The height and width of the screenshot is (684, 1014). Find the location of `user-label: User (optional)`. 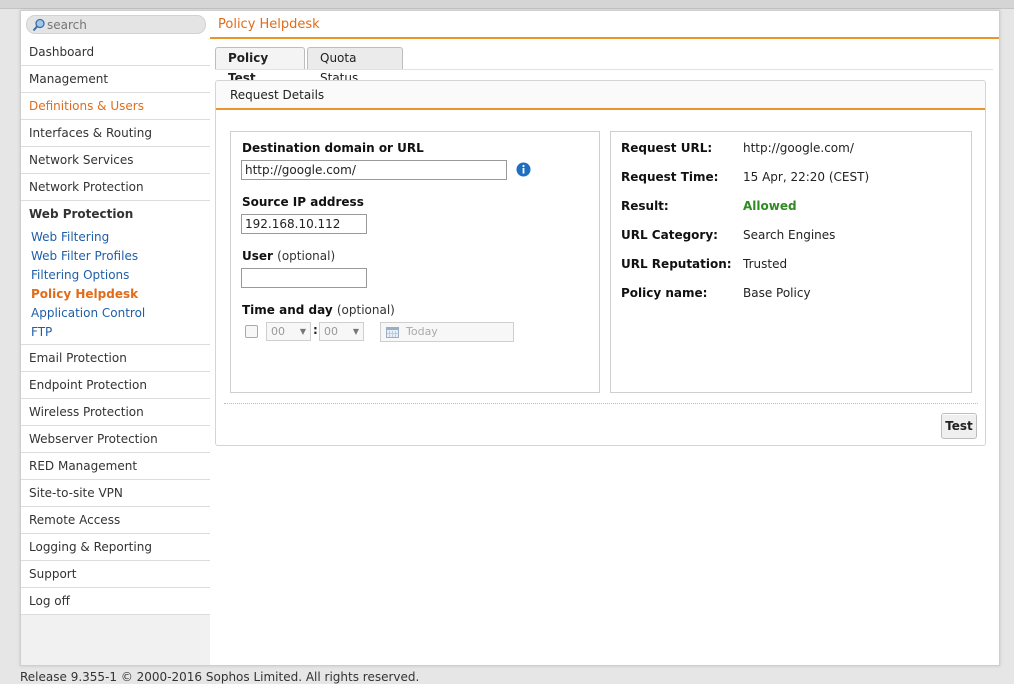

user-label: User (optional) is located at coordinates (288, 256).